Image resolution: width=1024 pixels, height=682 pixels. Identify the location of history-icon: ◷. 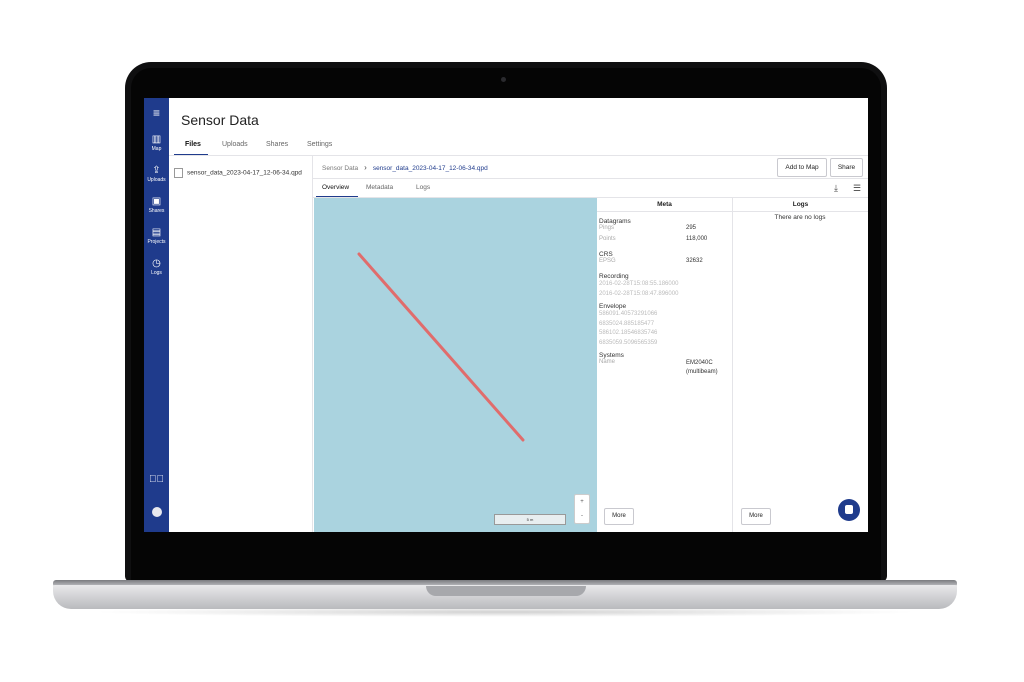
(156, 263).